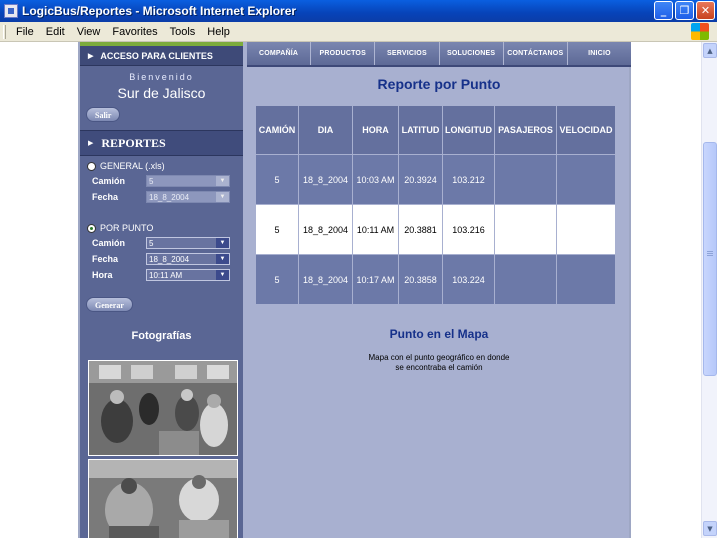  What do you see at coordinates (439, 367) in the screenshot?
I see `map-description-line-2: se encontraba el camión` at bounding box center [439, 367].